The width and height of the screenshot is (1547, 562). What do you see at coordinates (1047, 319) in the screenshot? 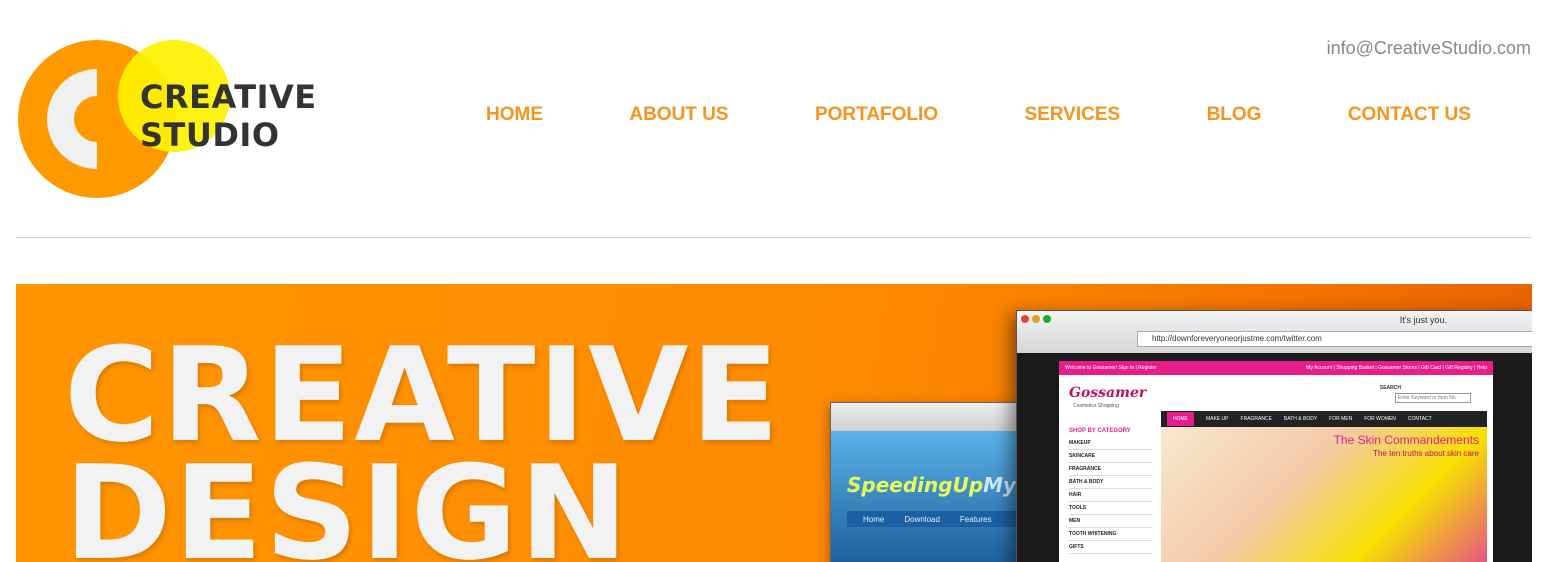
I see `zoom-dot-icon` at bounding box center [1047, 319].